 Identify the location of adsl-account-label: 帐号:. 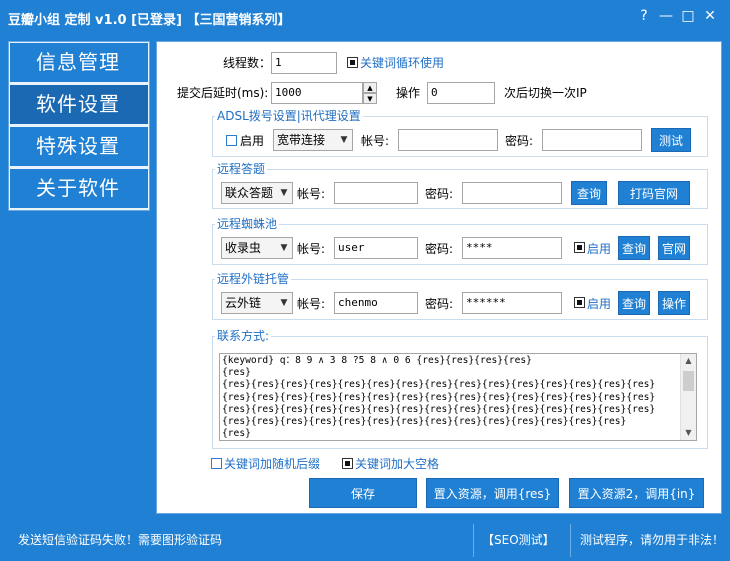
(375, 141).